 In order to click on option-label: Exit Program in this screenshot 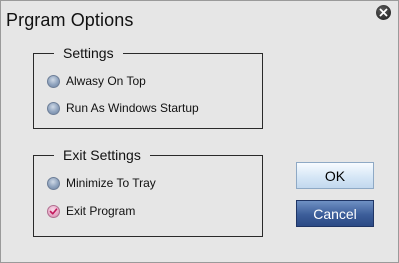, I will do `click(101, 211)`.